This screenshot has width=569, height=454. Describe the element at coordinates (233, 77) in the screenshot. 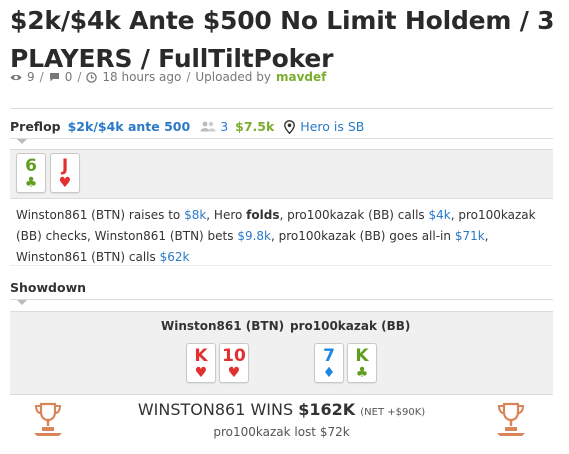

I see `uploaded-by-label: Uploaded by` at that location.